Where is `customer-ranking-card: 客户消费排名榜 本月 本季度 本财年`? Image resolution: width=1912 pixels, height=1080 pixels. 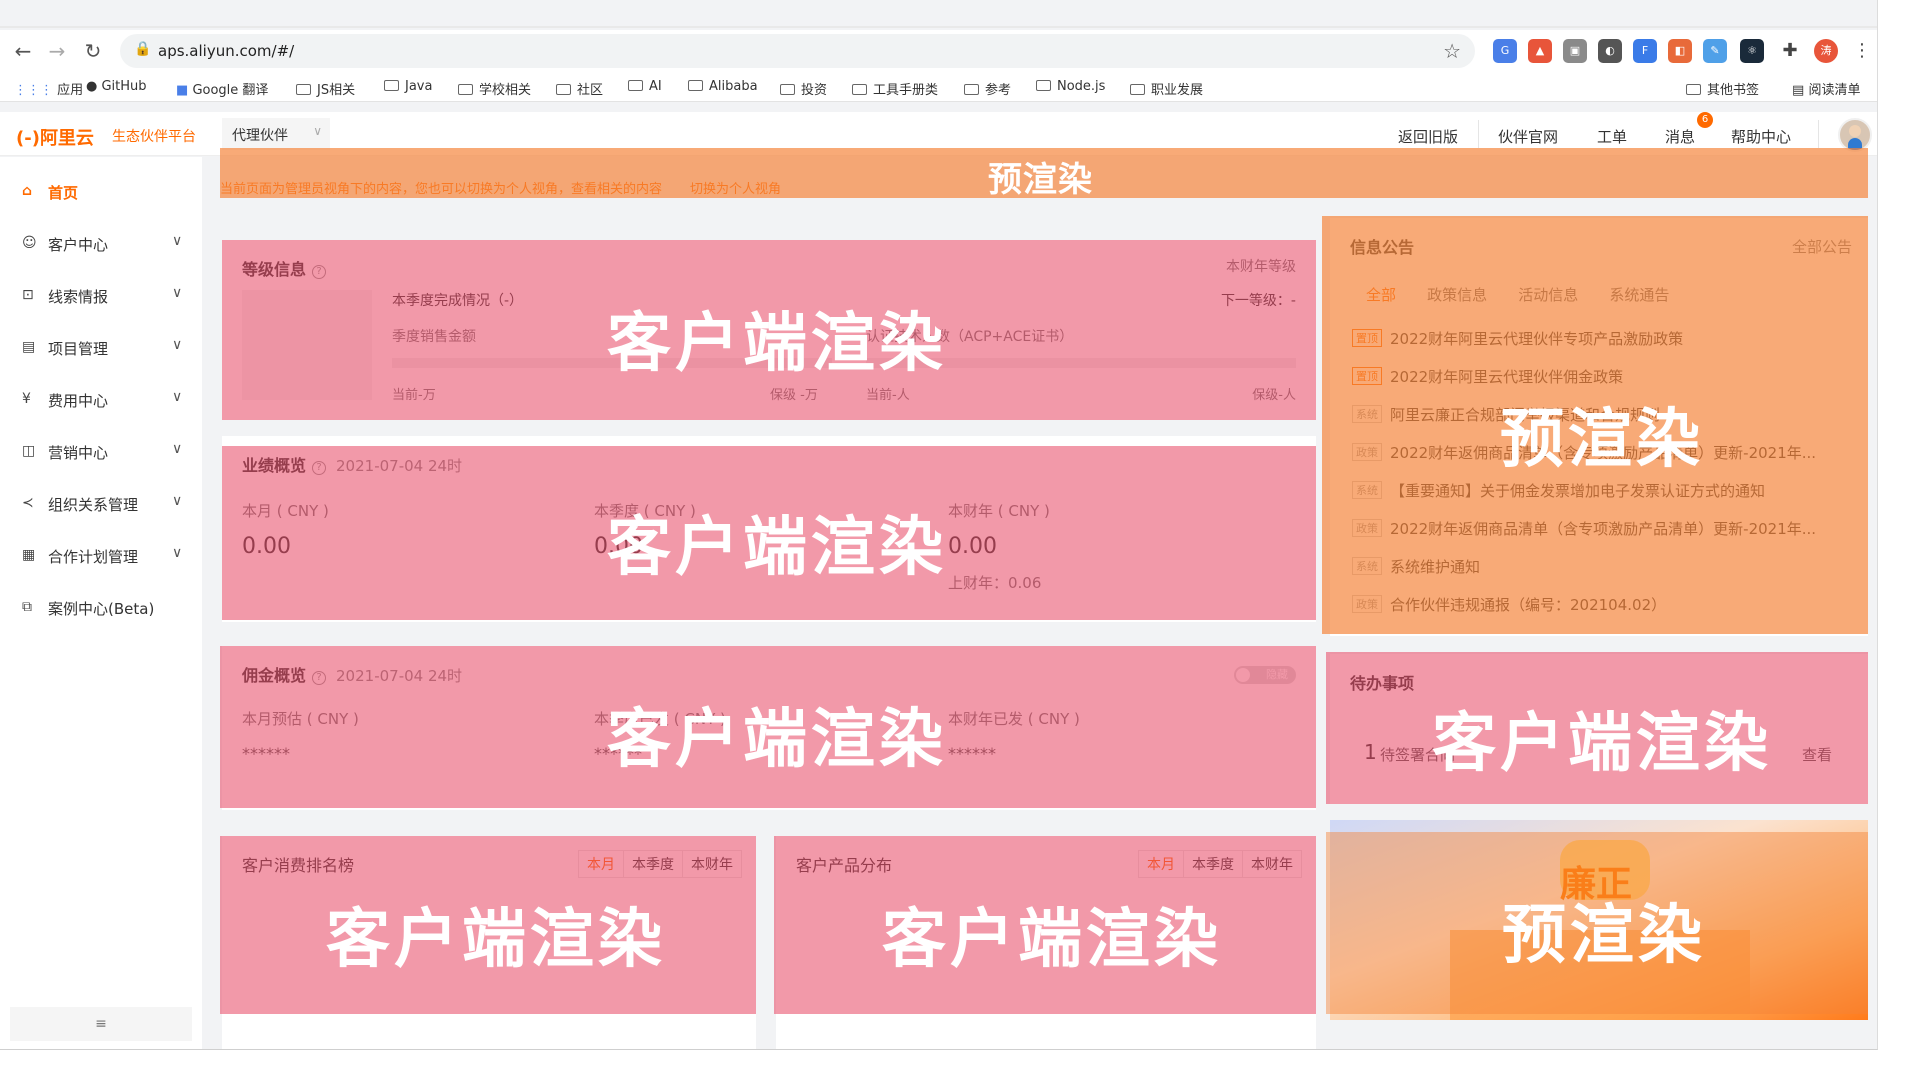
customer-ranking-card: 客户消费排名榜 本月 本季度 本财年 is located at coordinates (489, 942).